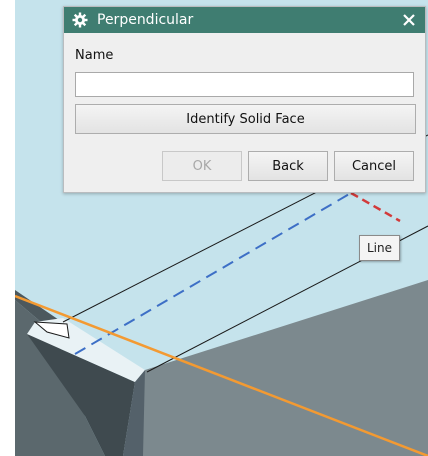 This screenshot has width=428, height=456. What do you see at coordinates (379, 248) in the screenshot?
I see `line-tooltip: Line` at bounding box center [379, 248].